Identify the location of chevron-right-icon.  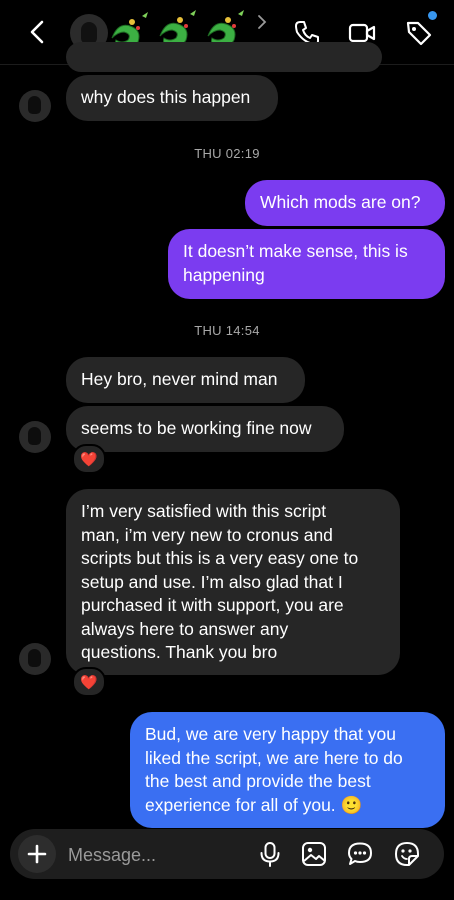
(262, 22).